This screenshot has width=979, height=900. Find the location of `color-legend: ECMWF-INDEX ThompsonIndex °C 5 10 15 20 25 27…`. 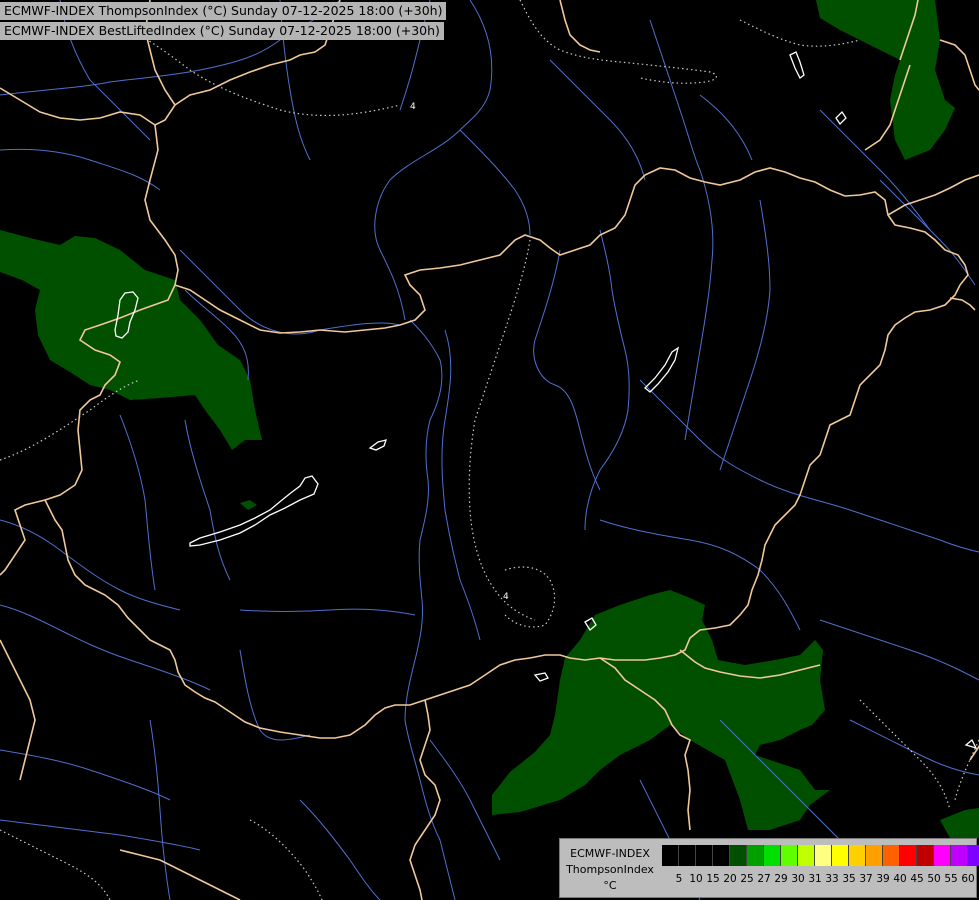

color-legend: ECMWF-INDEX ThompsonIndex °C 5 10 15 20 25 27… is located at coordinates (769, 868).